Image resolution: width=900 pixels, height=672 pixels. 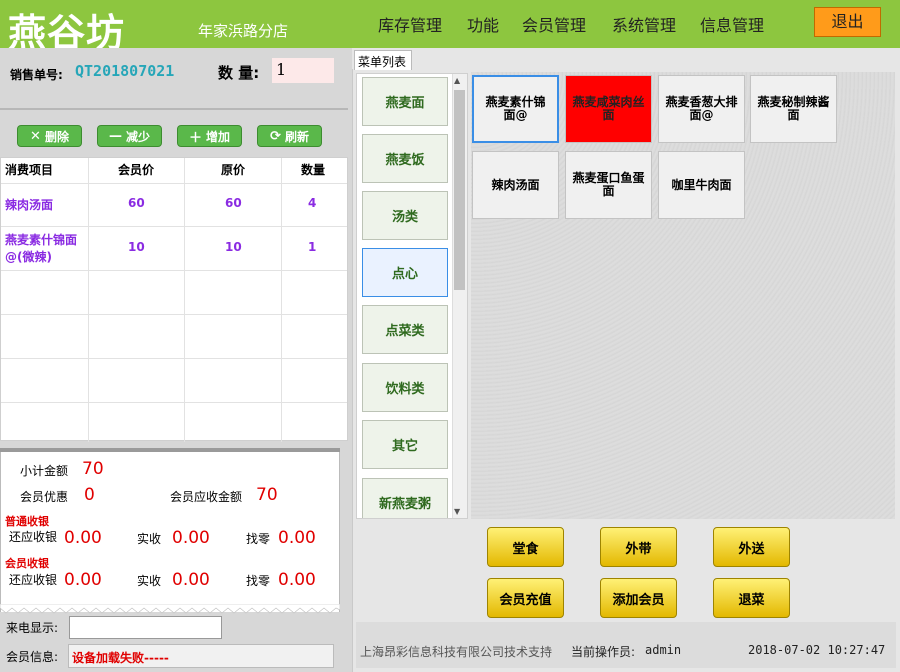 What do you see at coordinates (209, 136) in the screenshot?
I see `increase-button: ＋增加` at bounding box center [209, 136].